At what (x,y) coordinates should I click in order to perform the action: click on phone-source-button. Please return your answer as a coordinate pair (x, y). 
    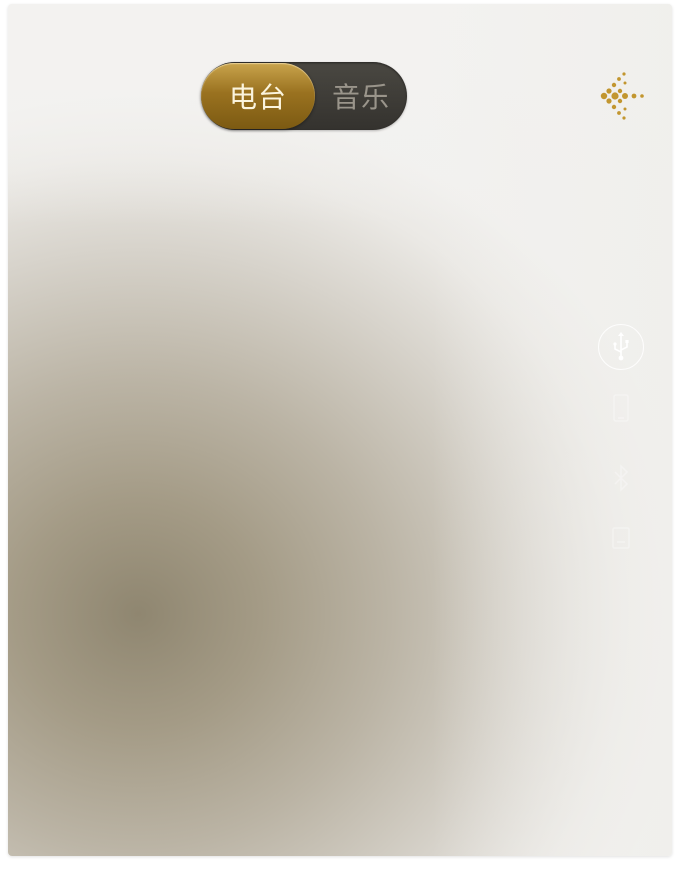
    Looking at the image, I should click on (621, 408).